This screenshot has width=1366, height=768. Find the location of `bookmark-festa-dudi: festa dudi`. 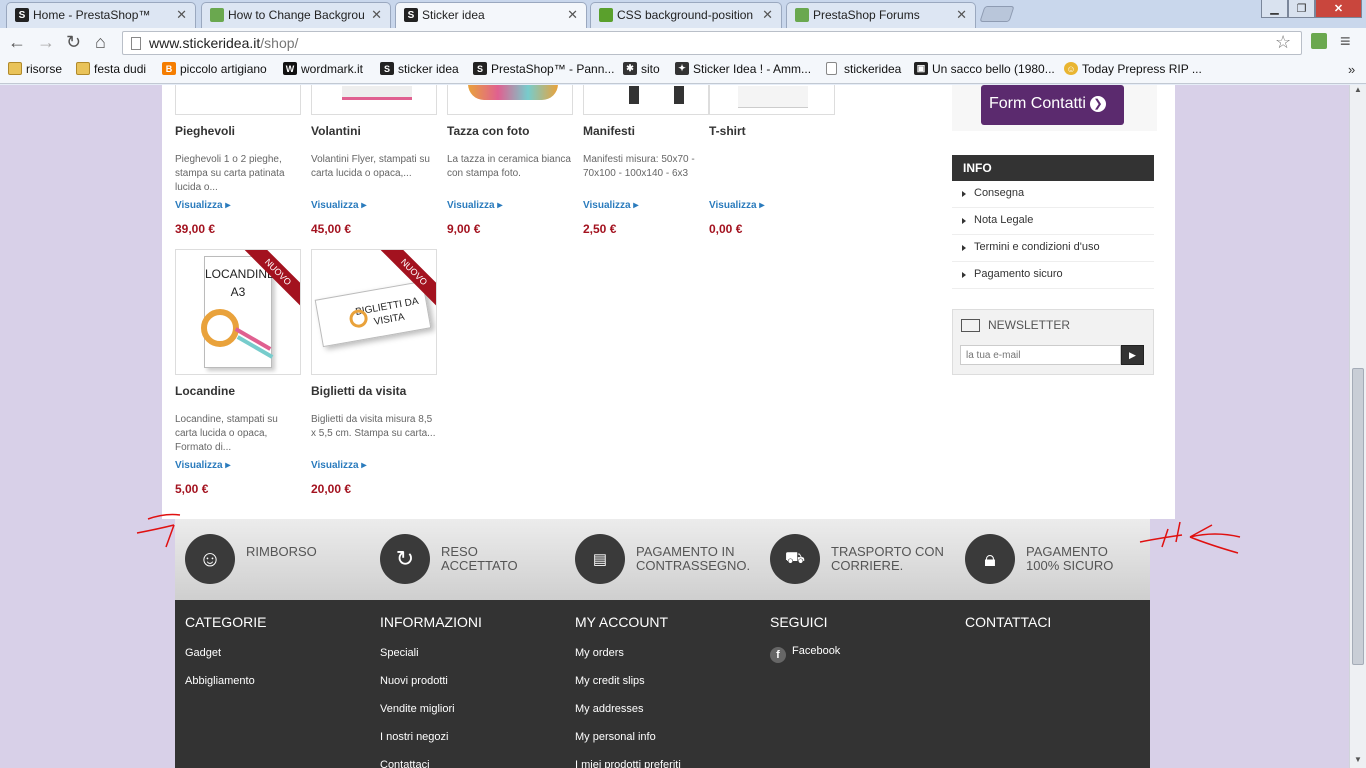

bookmark-festa-dudi: festa dudi is located at coordinates (111, 69).